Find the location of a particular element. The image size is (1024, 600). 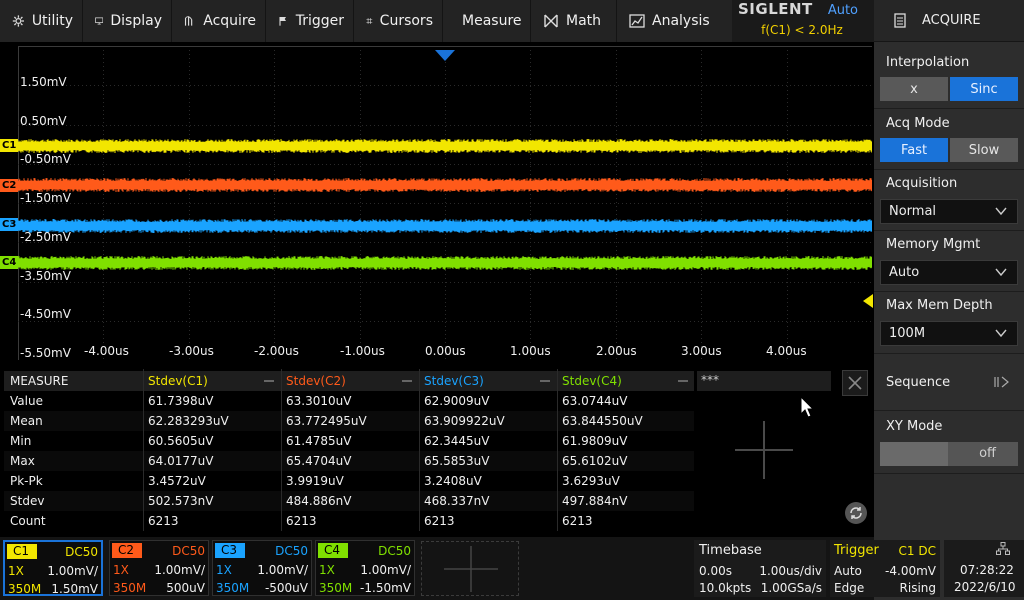

acq-mode-fast-option: Fast is located at coordinates (914, 150).